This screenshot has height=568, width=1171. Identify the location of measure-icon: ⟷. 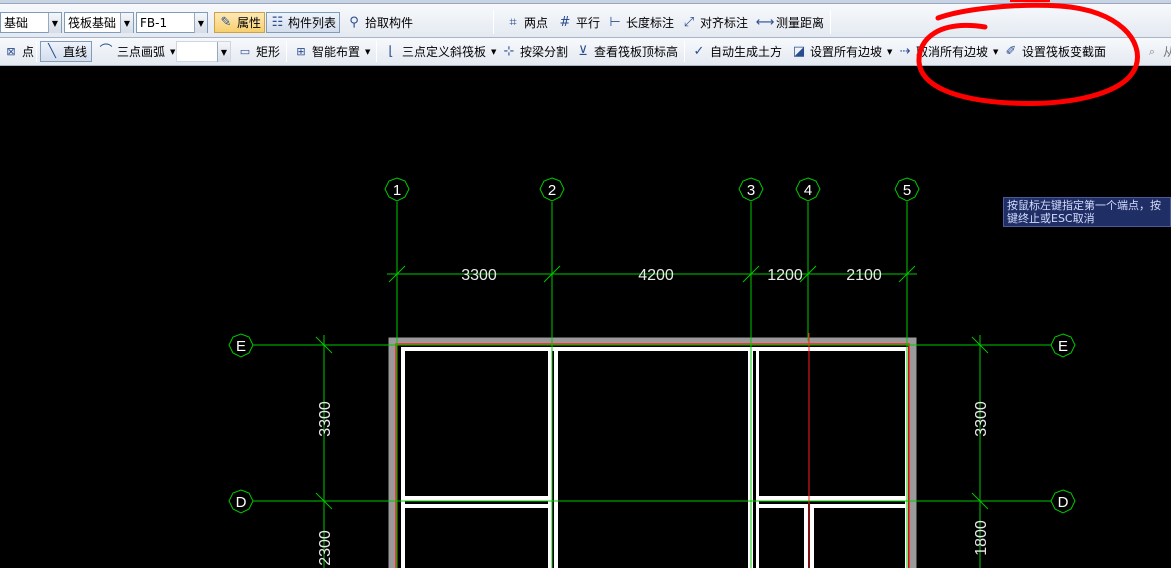
(765, 22).